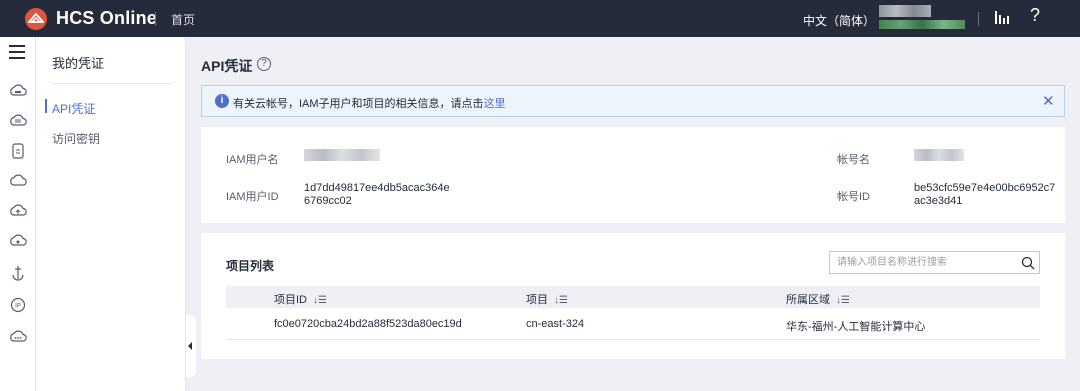 The width and height of the screenshot is (1080, 391). I want to click on cell-project: cn-east-324, so click(555, 324).